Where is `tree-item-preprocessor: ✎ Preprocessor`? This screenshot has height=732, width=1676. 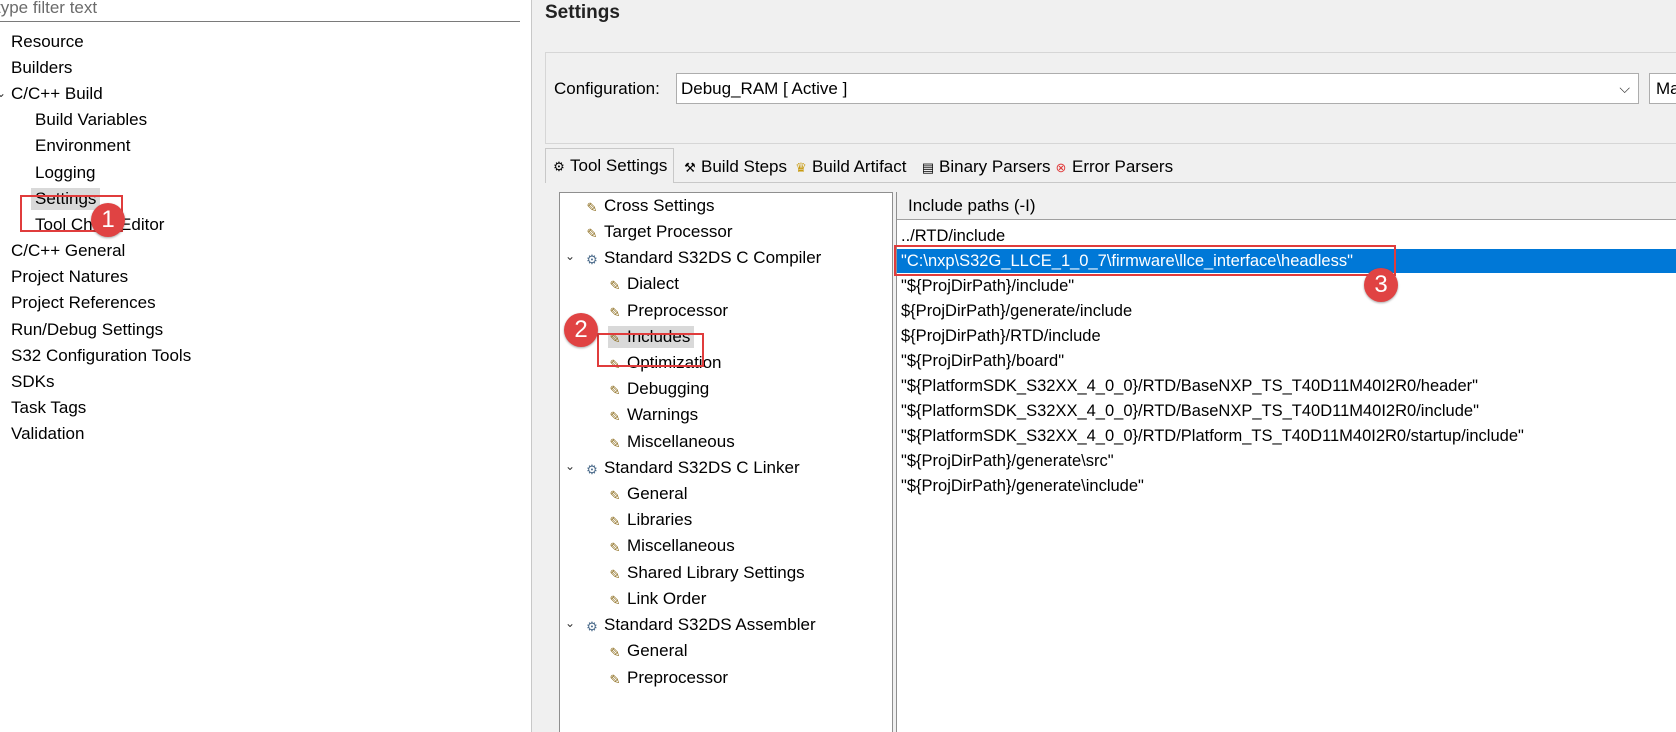 tree-item-preprocessor: ✎ Preprocessor is located at coordinates (668, 311).